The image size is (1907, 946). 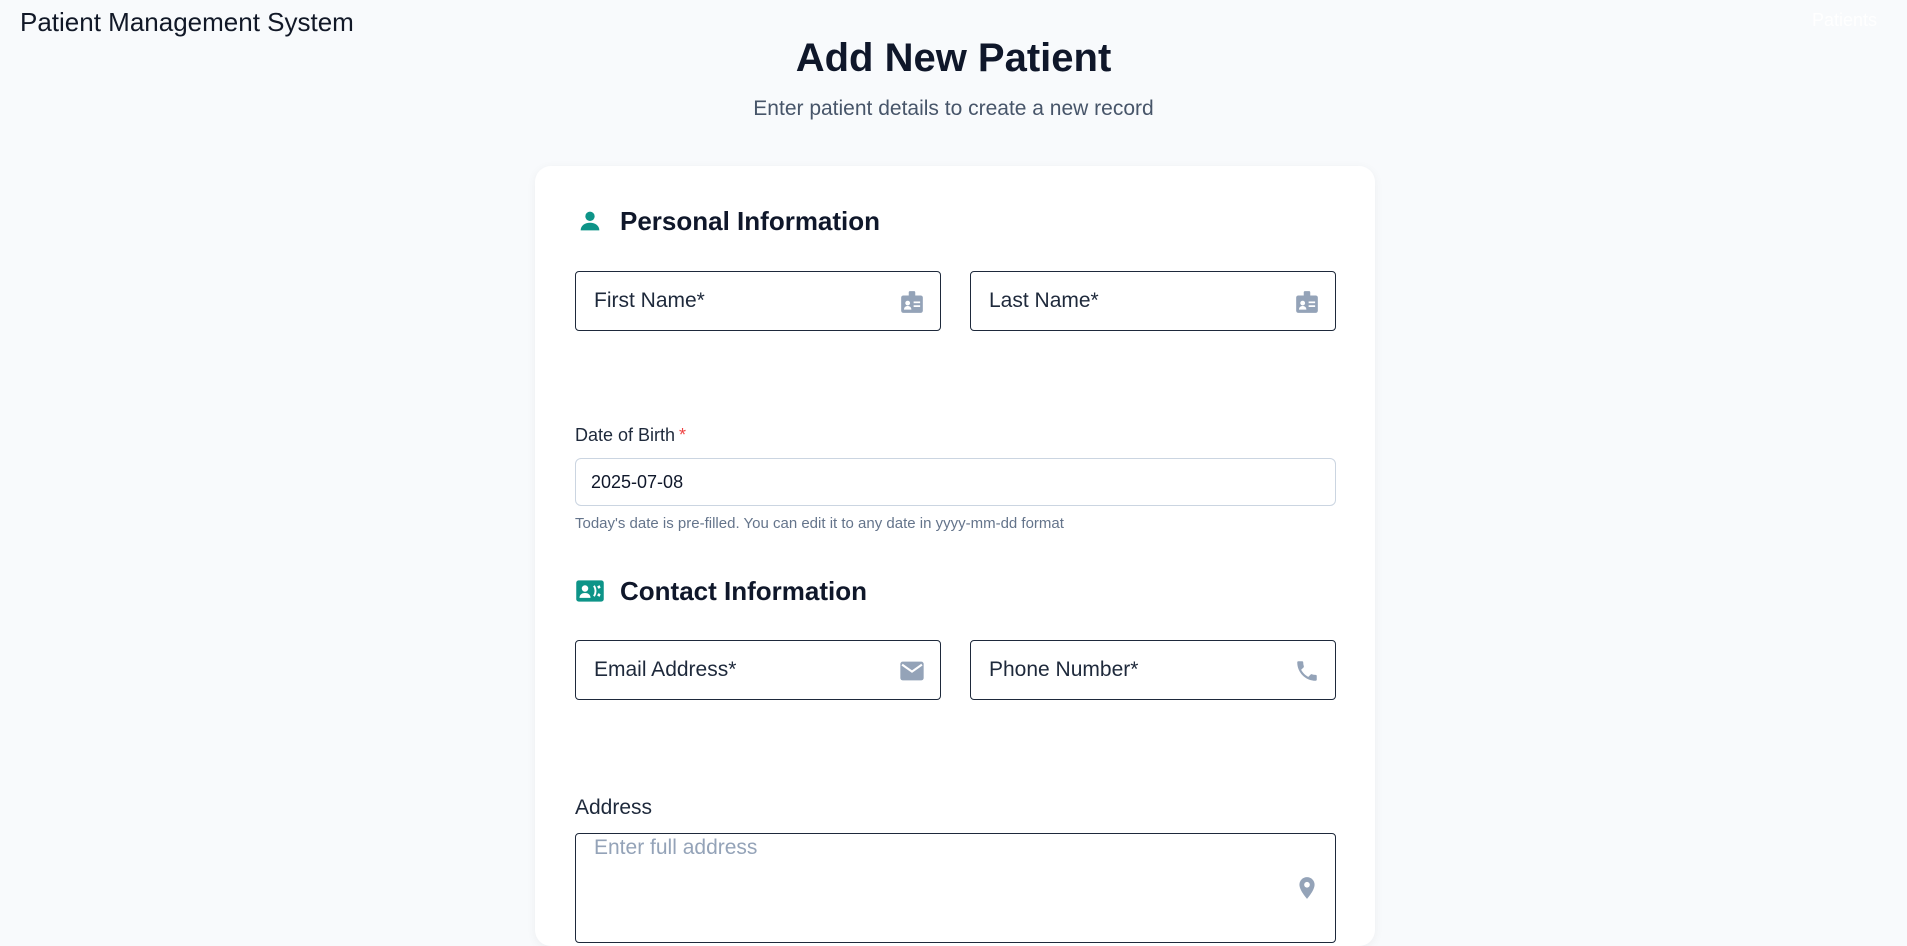 I want to click on contact-info-heading: Contact Information, so click(x=721, y=591).